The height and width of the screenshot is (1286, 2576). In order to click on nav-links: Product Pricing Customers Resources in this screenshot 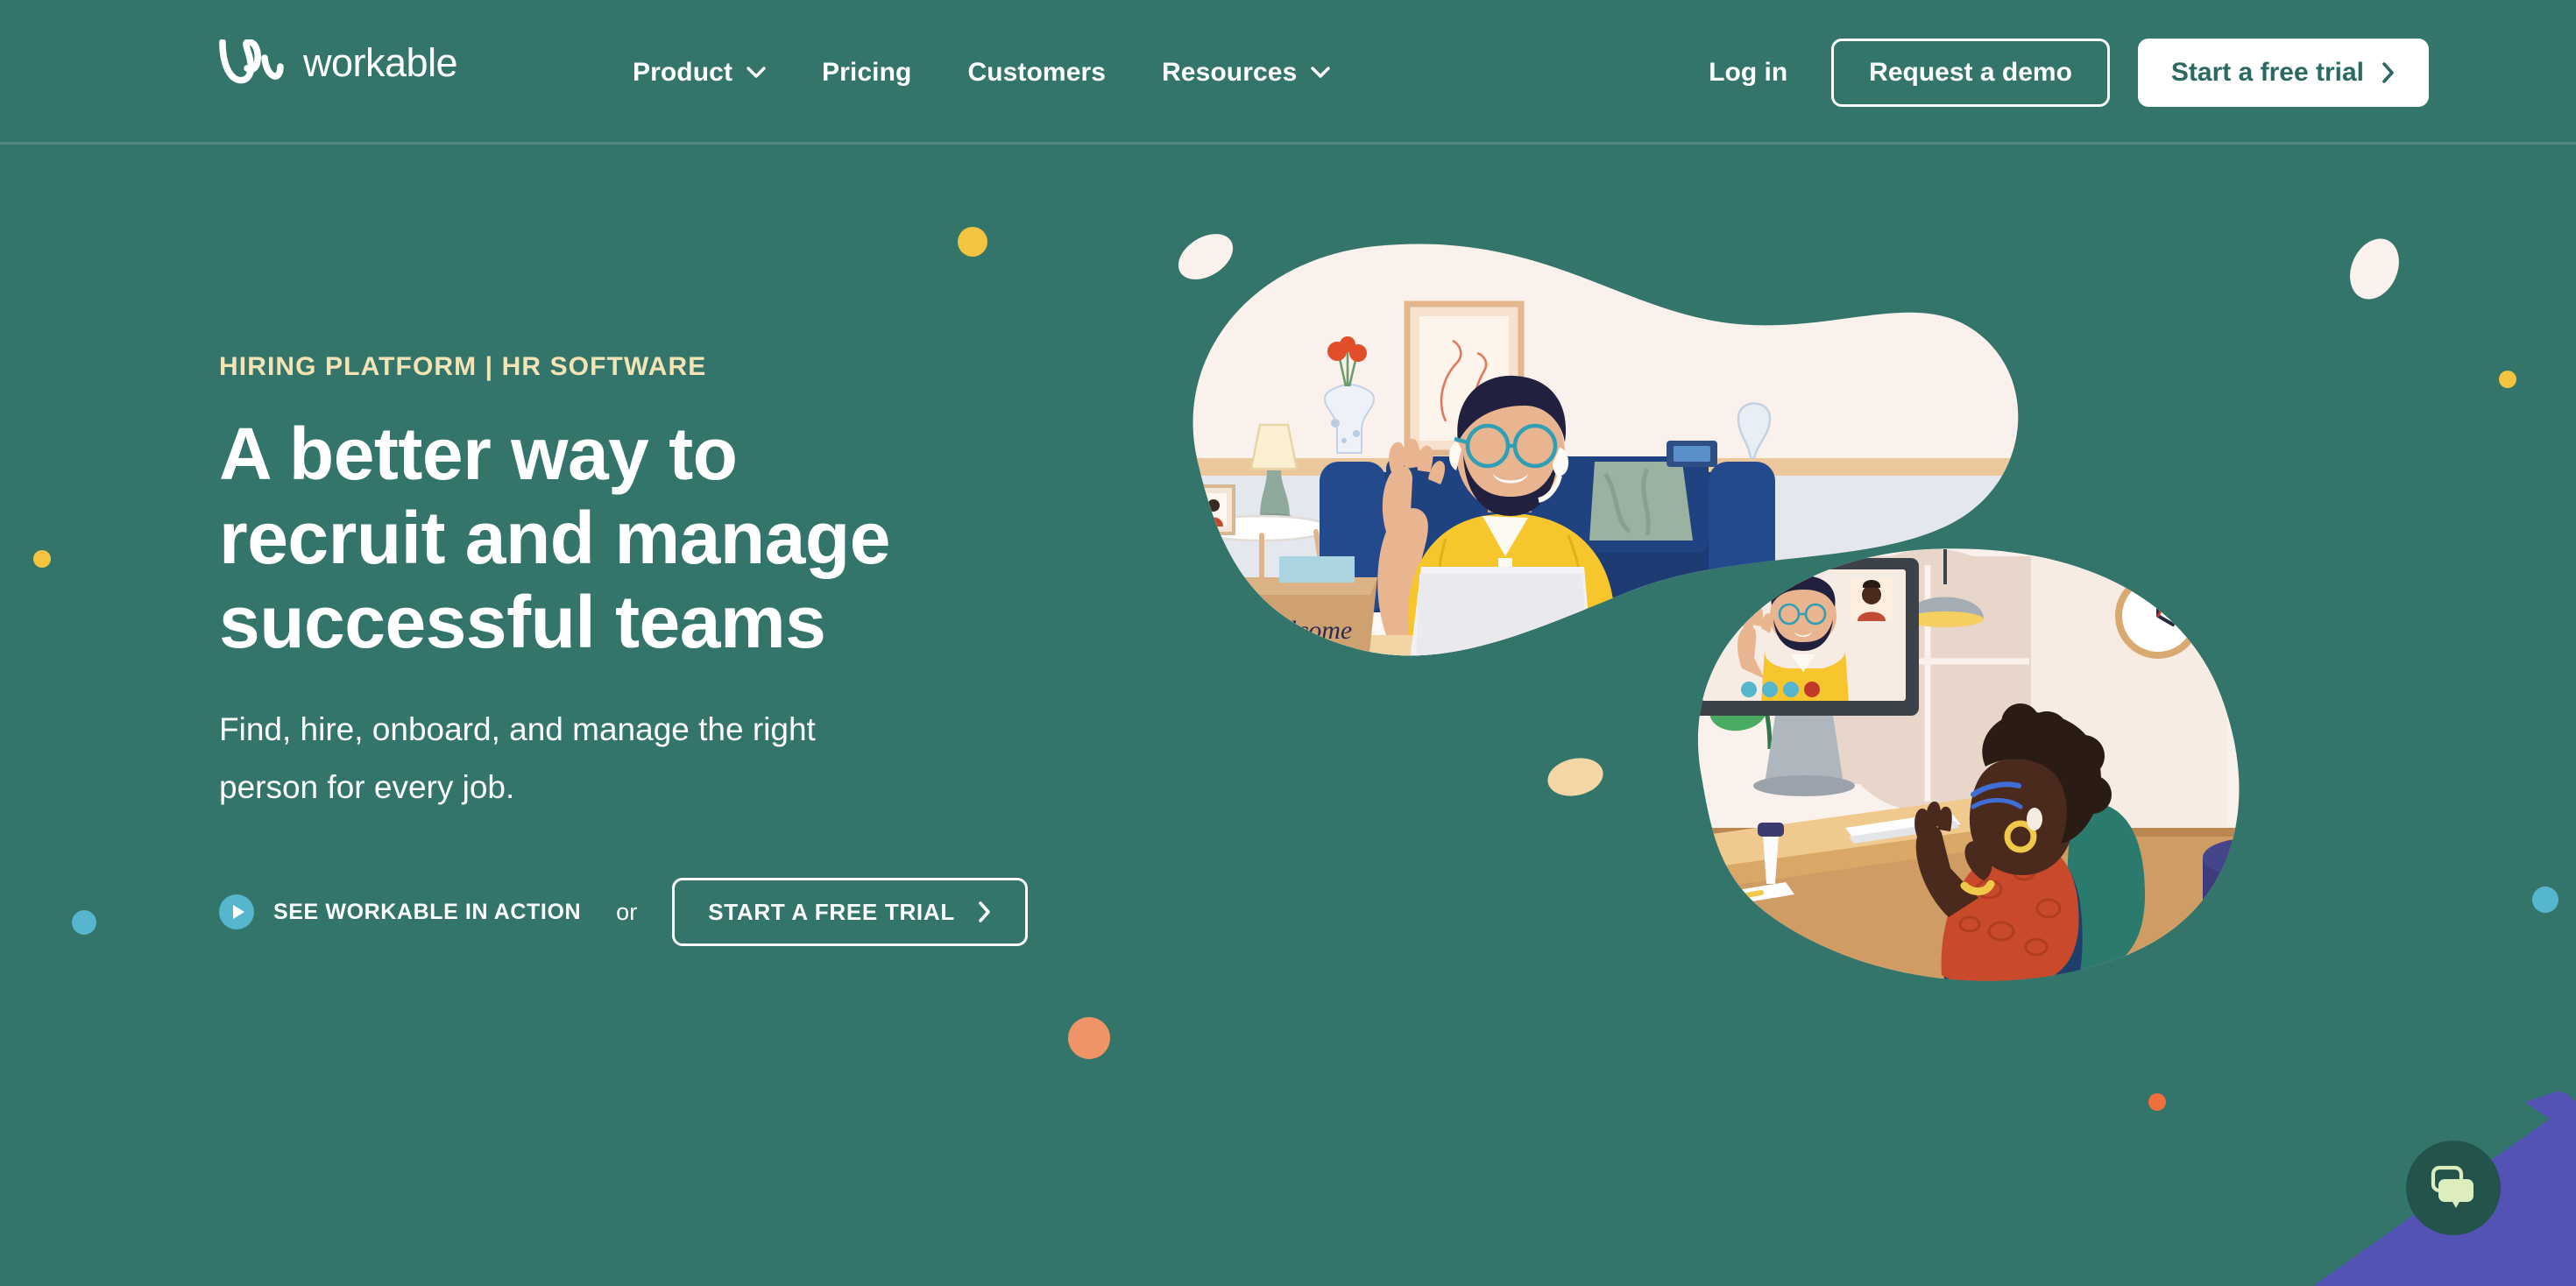, I will do `click(981, 72)`.